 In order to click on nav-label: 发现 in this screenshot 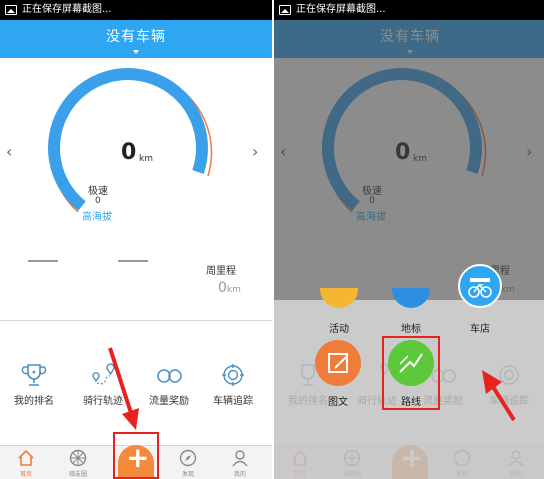, I will do `click(187, 474)`.